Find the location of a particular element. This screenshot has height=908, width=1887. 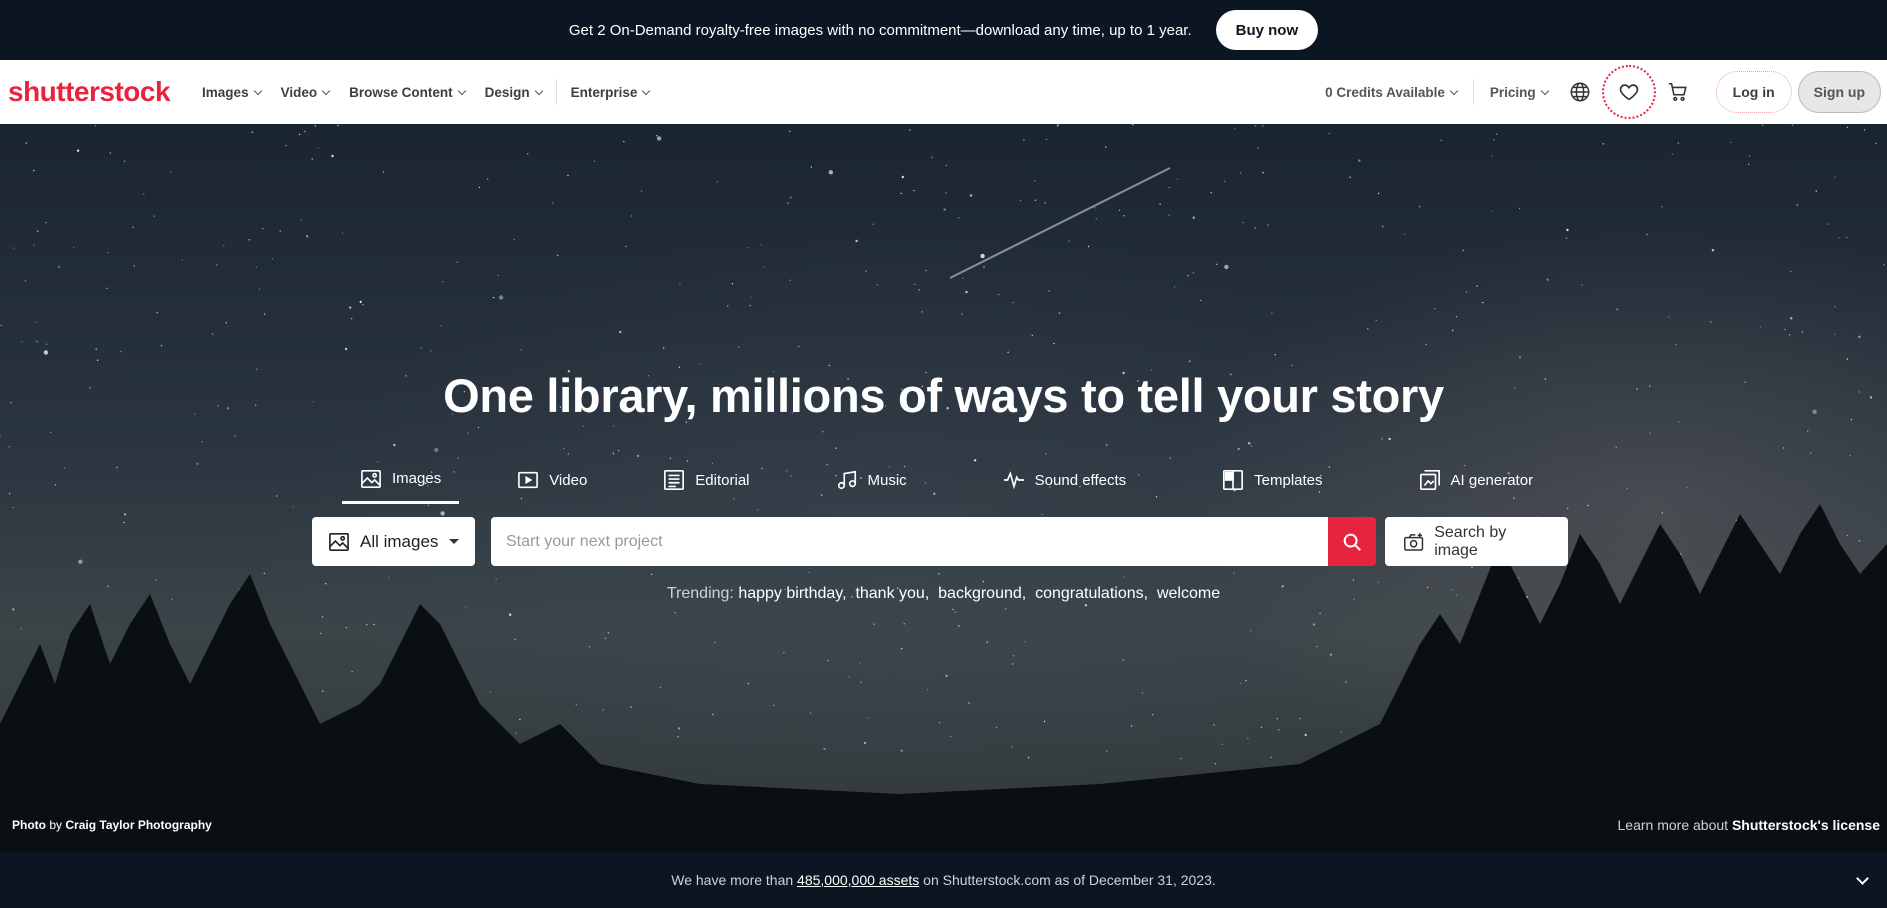

login-button: Log in is located at coordinates (1753, 92).